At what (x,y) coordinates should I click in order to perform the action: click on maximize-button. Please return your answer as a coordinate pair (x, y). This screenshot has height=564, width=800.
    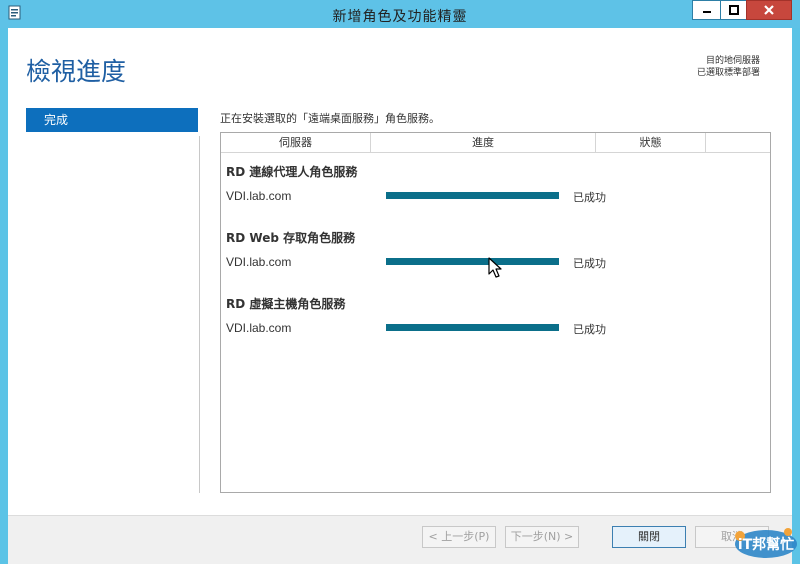
    Looking at the image, I should click on (733, 10).